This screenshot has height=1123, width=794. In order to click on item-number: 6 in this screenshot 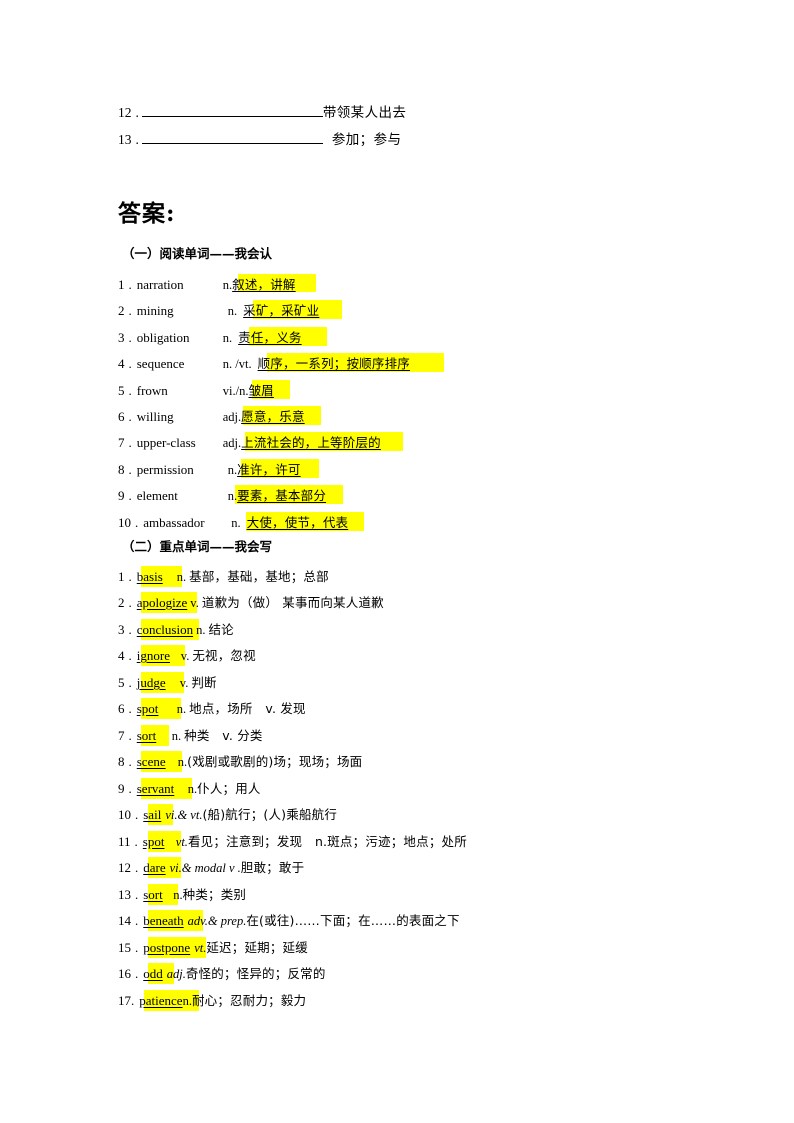, I will do `click(121, 708)`.